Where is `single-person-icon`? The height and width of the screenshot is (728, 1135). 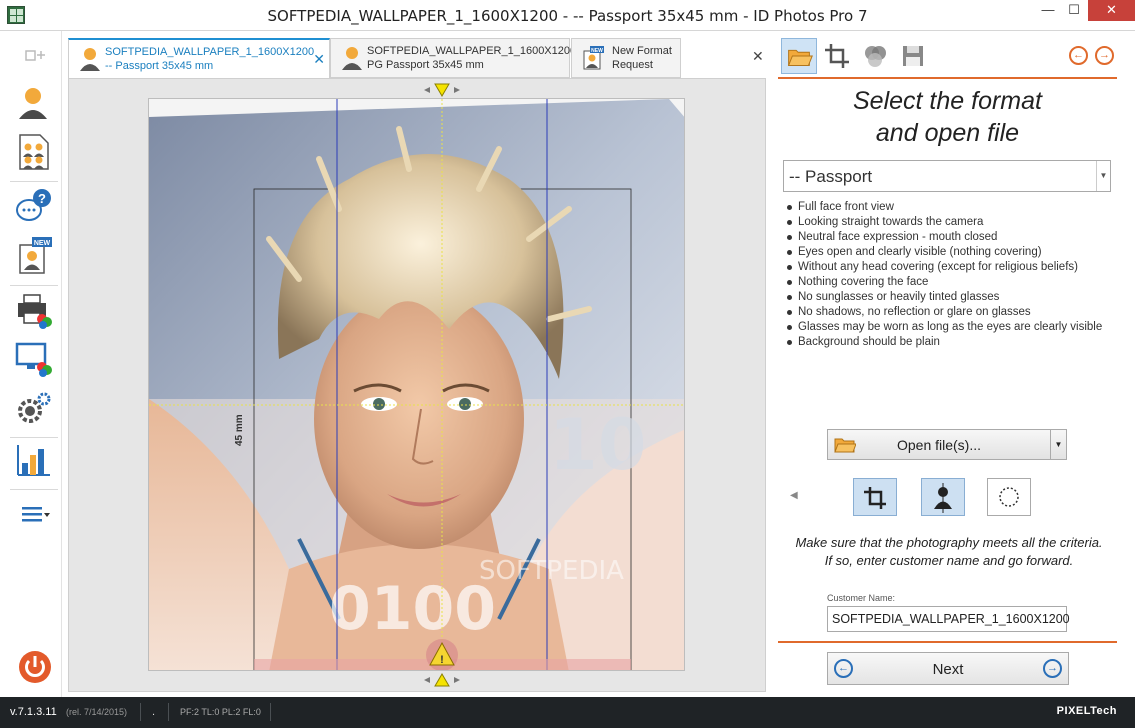 single-person-icon is located at coordinates (33, 102).